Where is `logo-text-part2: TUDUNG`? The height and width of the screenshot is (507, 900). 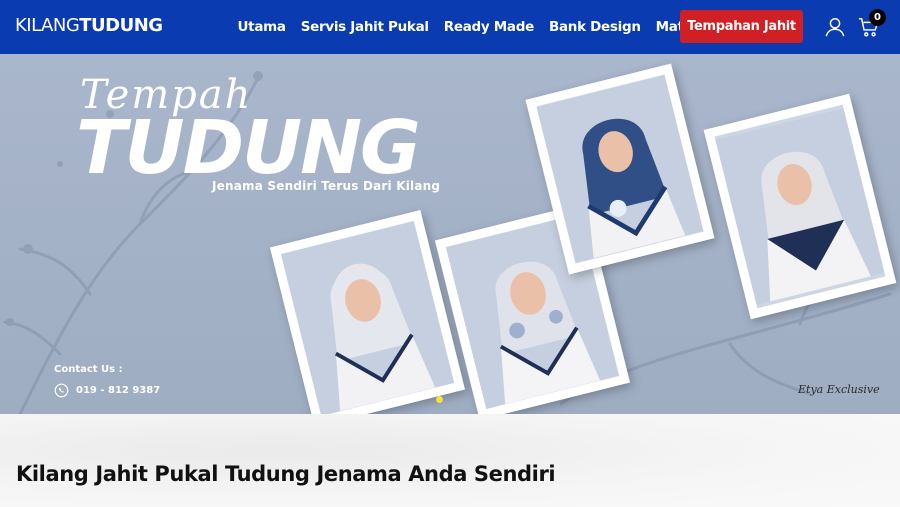 logo-text-part2: TUDUNG is located at coordinates (121, 25).